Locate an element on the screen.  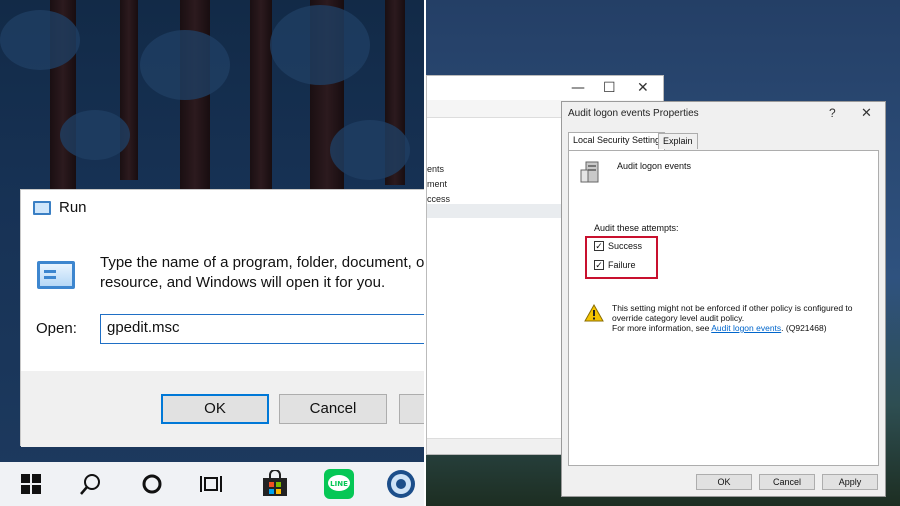
windows-start-icon is located at coordinates (31, 484).